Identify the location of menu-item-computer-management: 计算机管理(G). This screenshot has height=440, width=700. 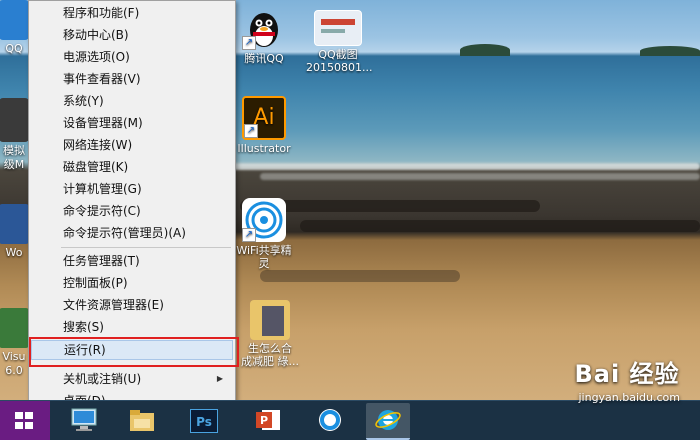
(132, 189).